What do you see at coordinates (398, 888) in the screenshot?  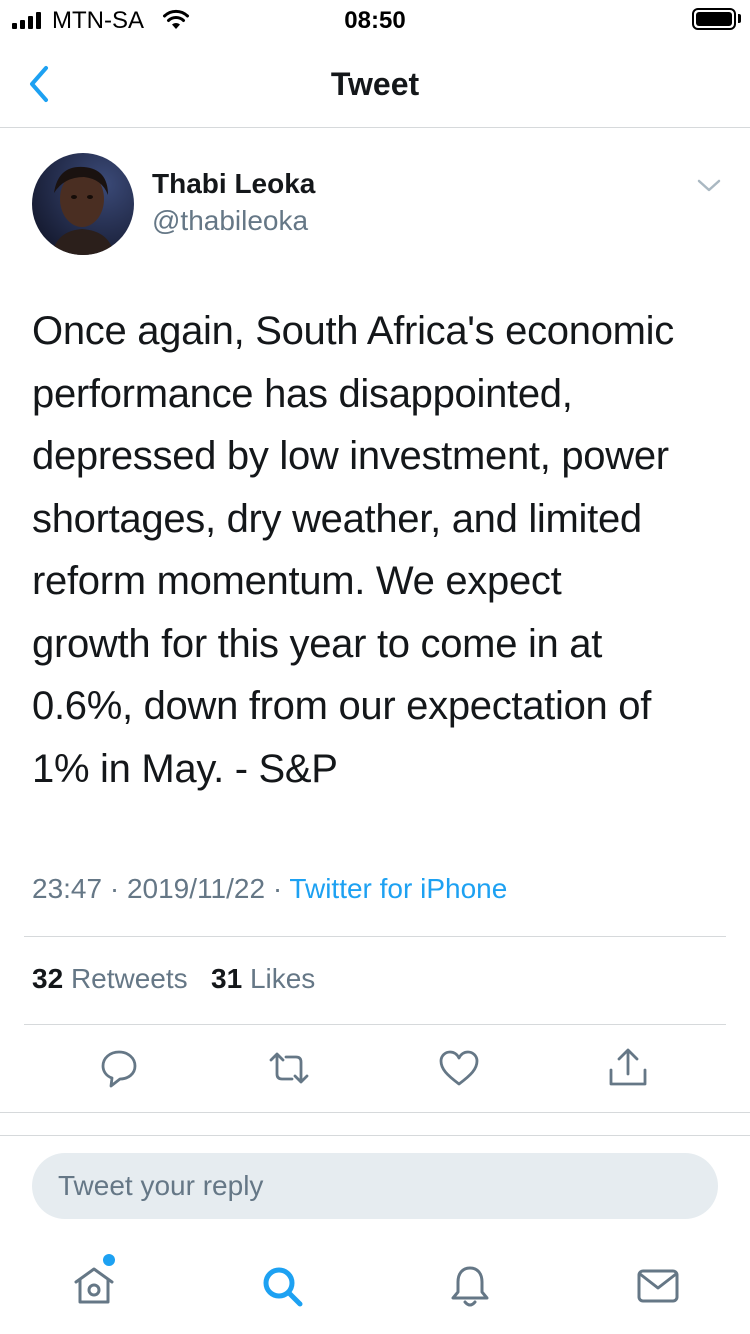 I see `tweet-source-link: Twitter for iPhone` at bounding box center [398, 888].